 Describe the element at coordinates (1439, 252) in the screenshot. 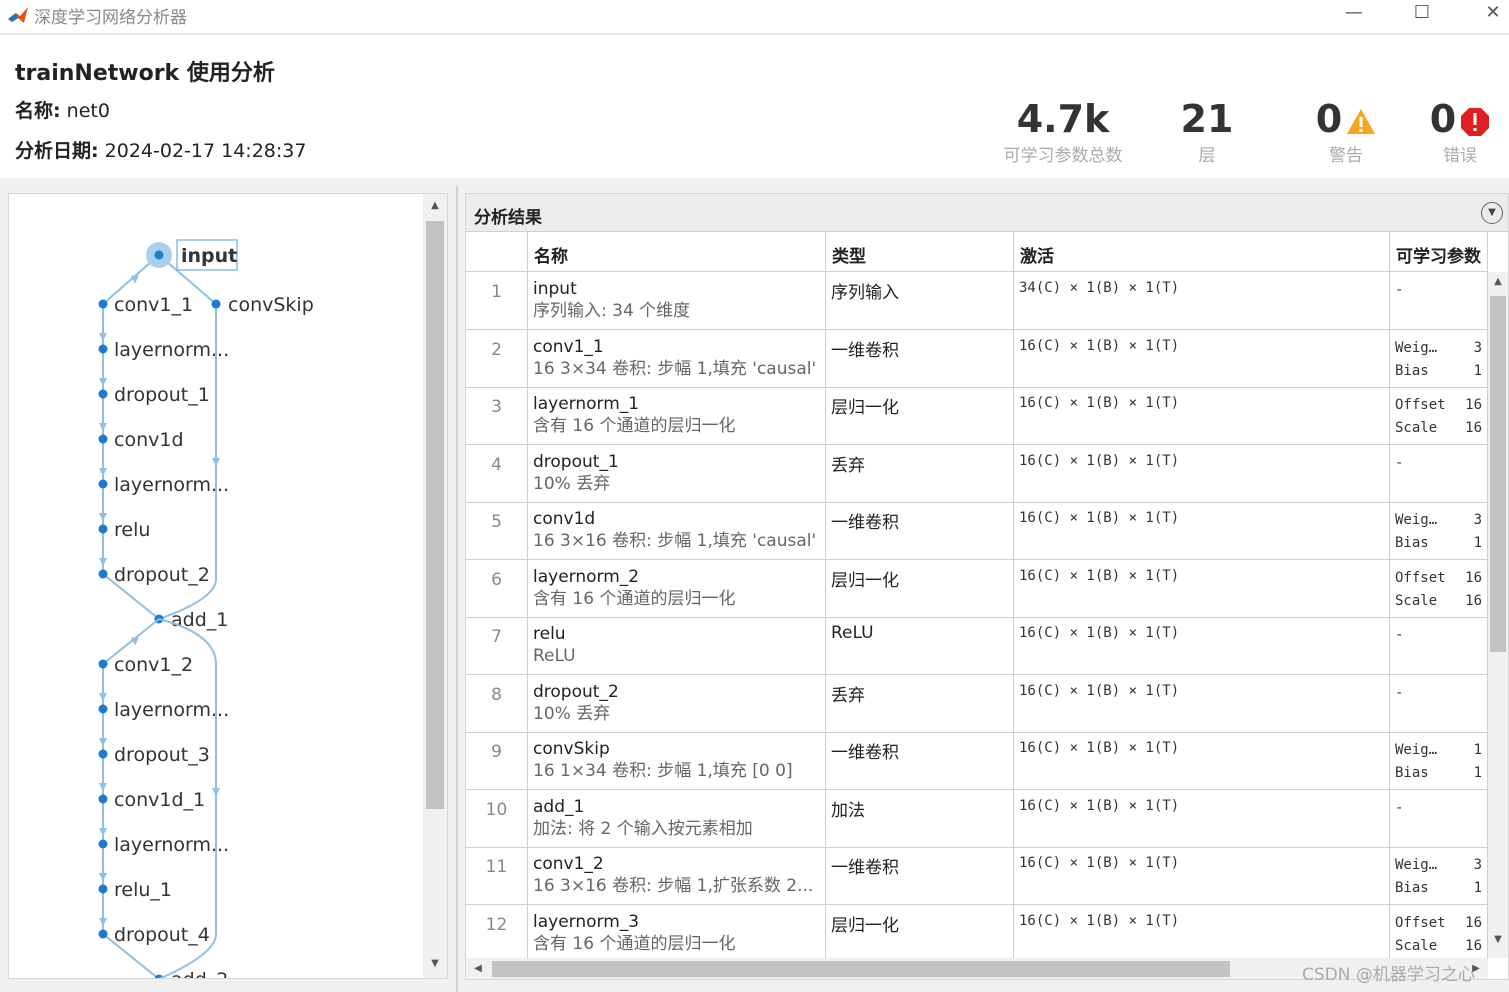

I see `column-header-learnables: 可学习参数` at that location.